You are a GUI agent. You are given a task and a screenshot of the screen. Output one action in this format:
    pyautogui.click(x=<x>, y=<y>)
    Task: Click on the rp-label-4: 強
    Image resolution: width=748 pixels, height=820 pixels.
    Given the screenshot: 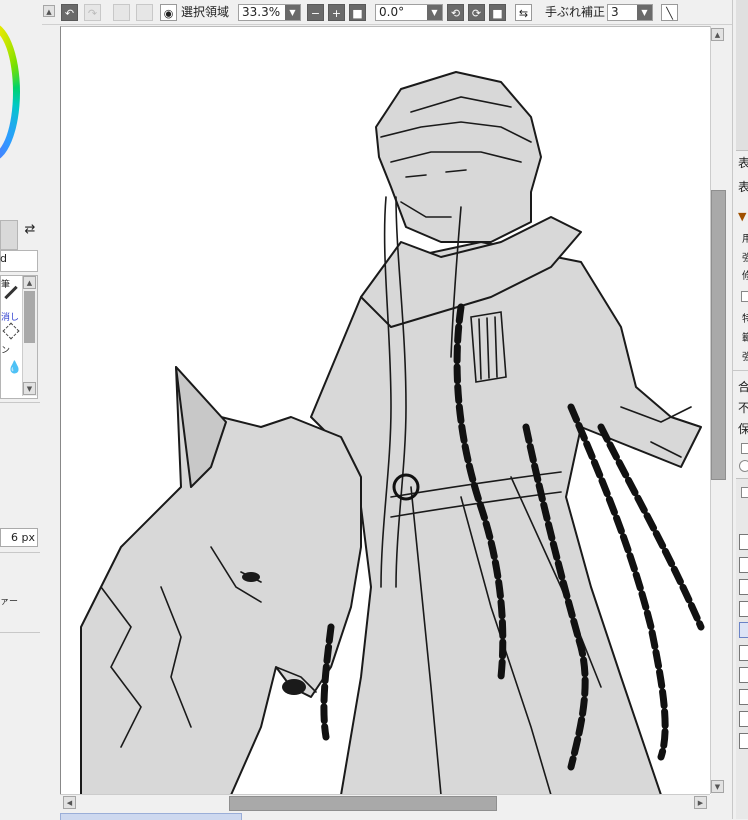 What is the action you would take?
    pyautogui.click(x=745, y=259)
    